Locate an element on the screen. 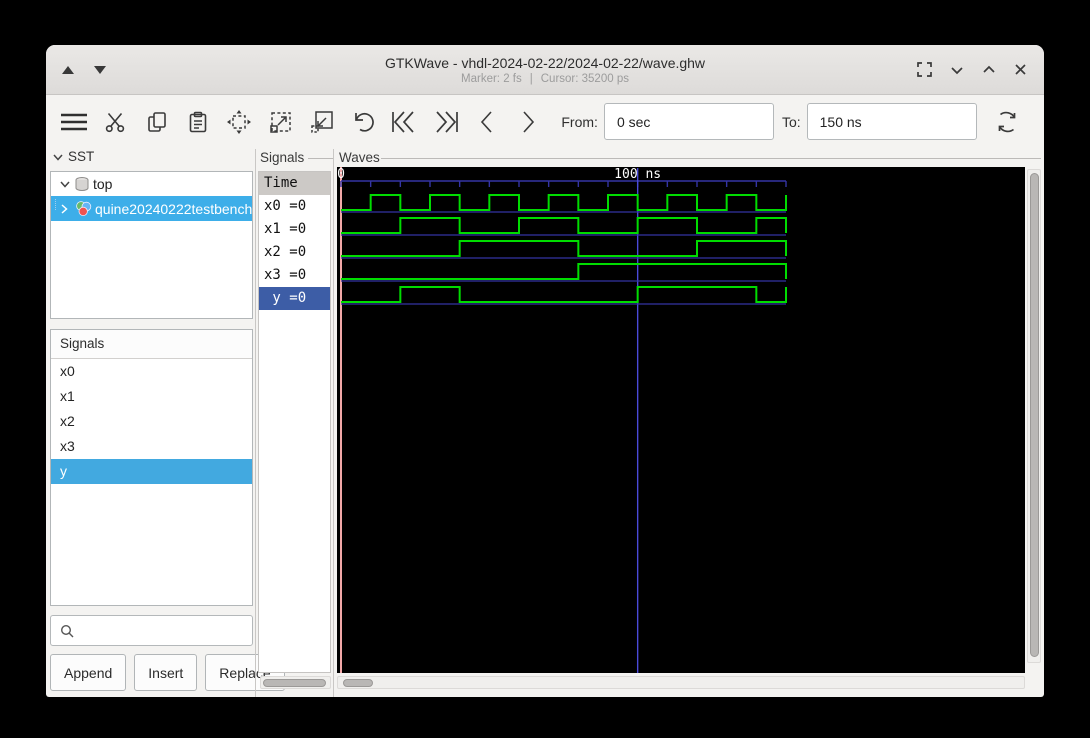  marker-status: Marker: 2 fs is located at coordinates (491, 78).